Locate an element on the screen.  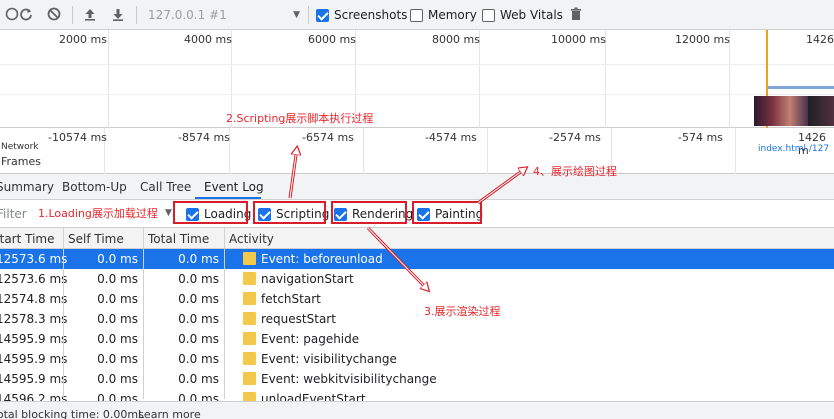
chevron-down-icon: ▼ is located at coordinates (168, 213).